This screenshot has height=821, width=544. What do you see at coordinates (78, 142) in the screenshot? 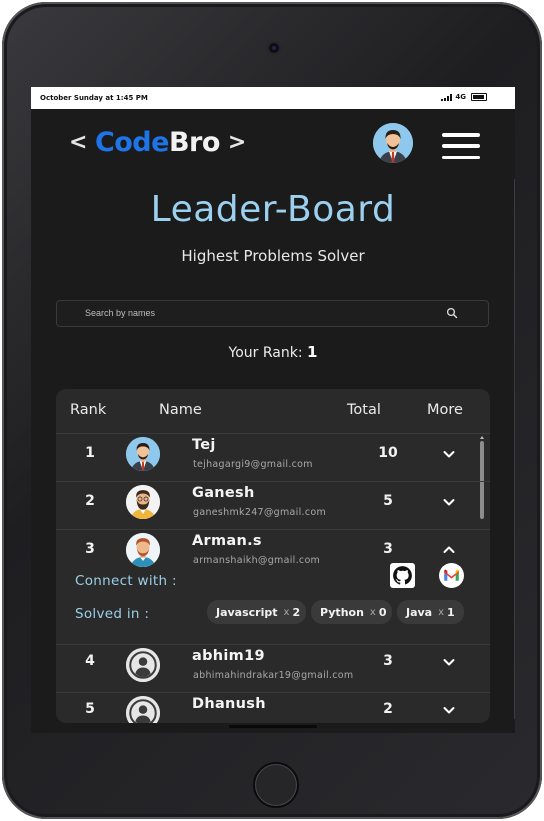
I see `logo-left-bracket: <` at bounding box center [78, 142].